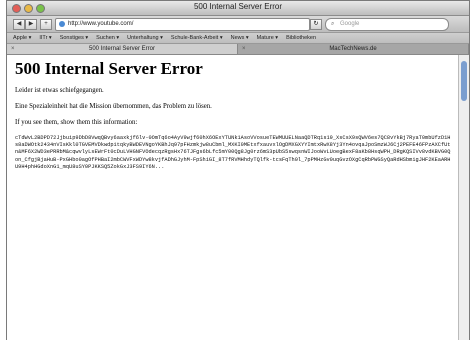 This screenshot has width=474, height=340. I want to click on site-icon, so click(62, 24).